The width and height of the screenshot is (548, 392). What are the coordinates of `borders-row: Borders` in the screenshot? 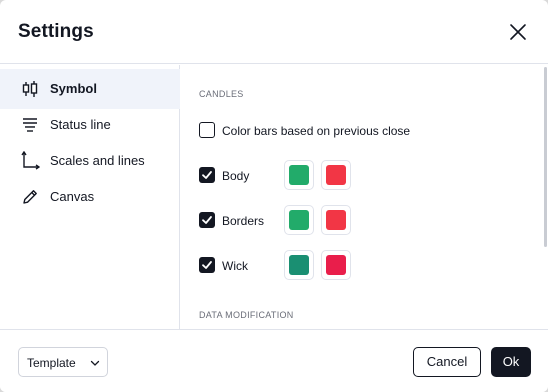 It's located at (299, 220).